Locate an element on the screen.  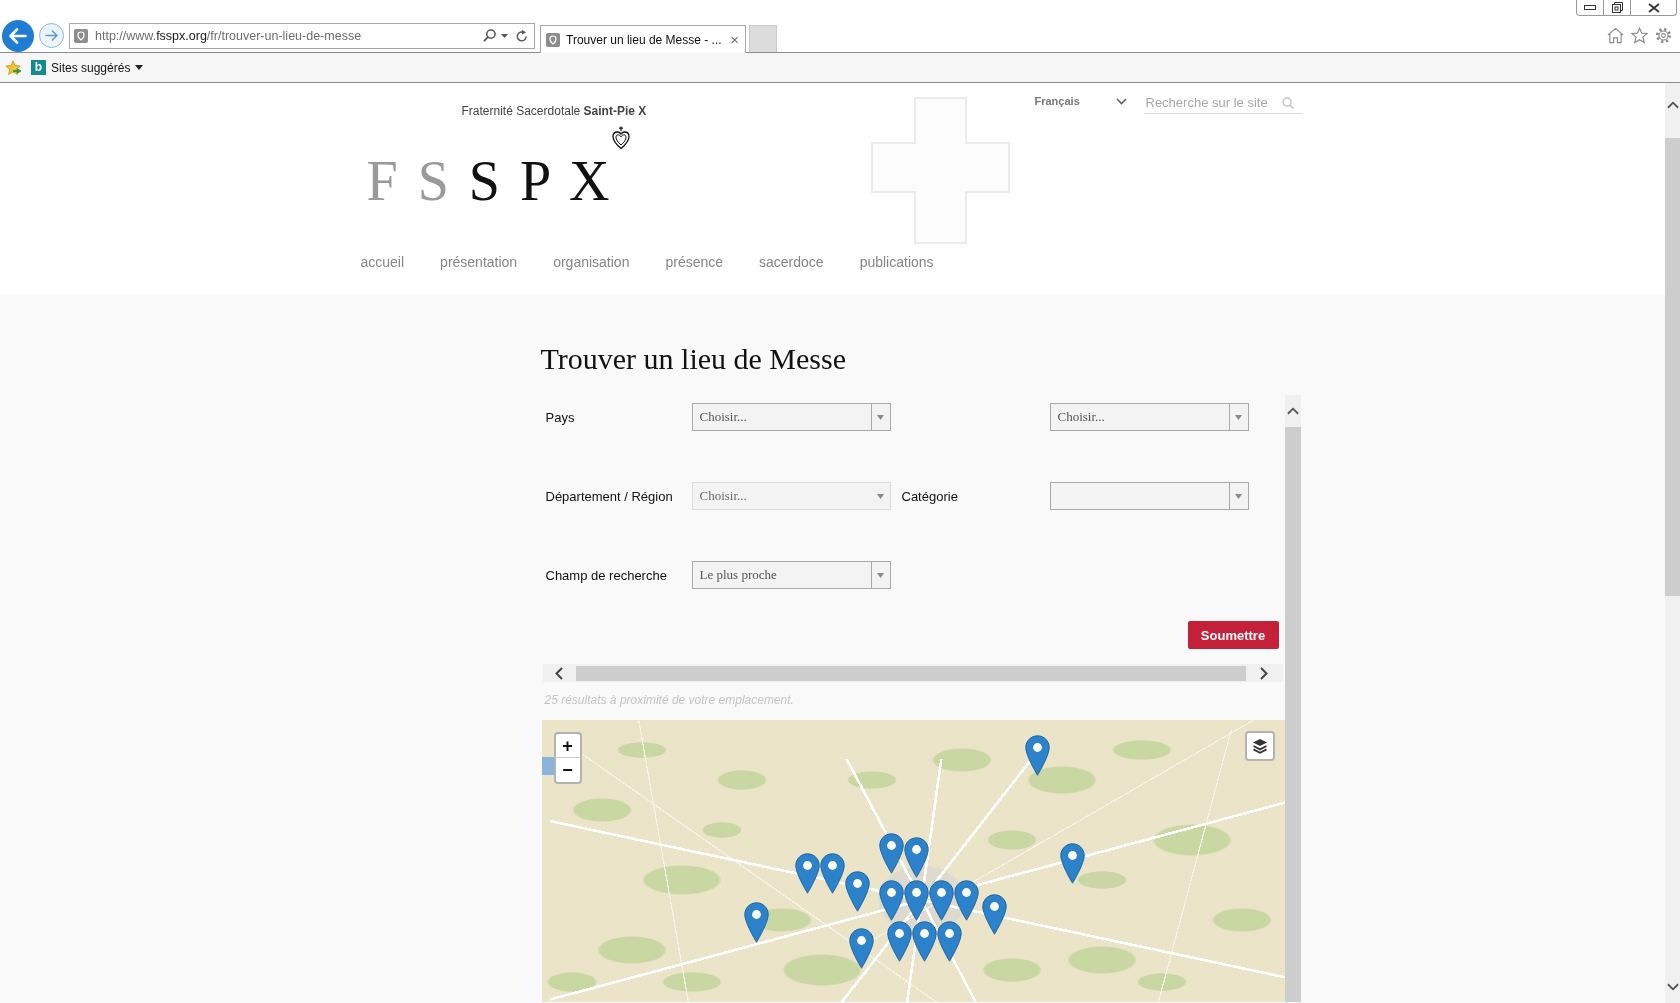
restore-icon is located at coordinates (1617, 7).